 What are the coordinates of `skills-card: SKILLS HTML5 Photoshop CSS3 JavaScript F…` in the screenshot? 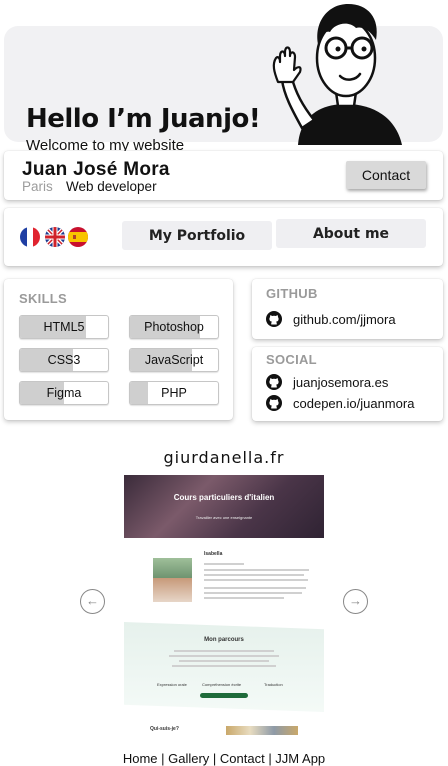 It's located at (118, 349).